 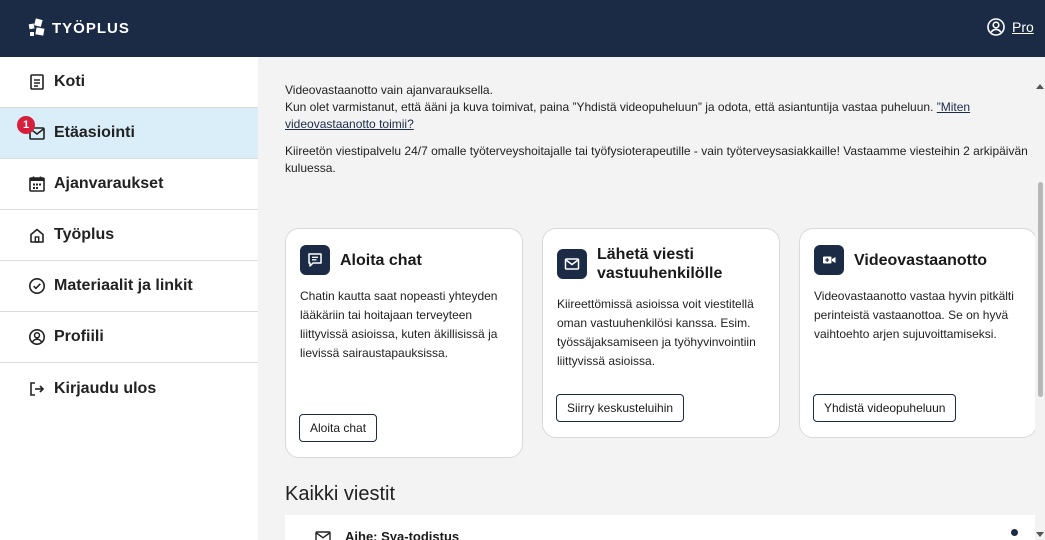 I want to click on sidebar-item-label: Koti, so click(x=70, y=81).